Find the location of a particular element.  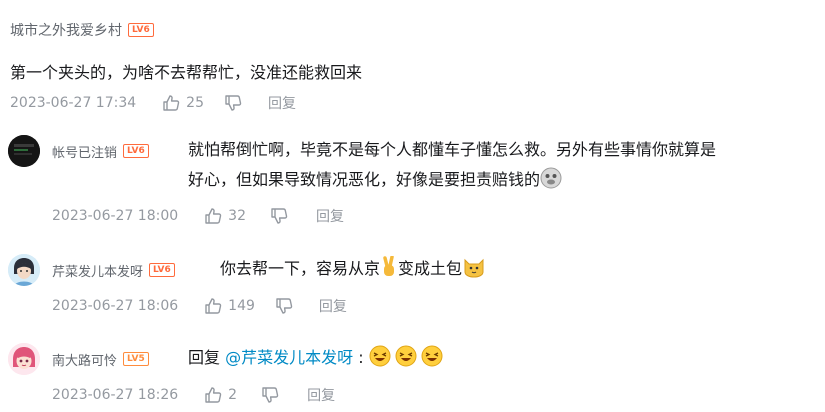

reply-username: 南大路可怜 is located at coordinates (84, 359).